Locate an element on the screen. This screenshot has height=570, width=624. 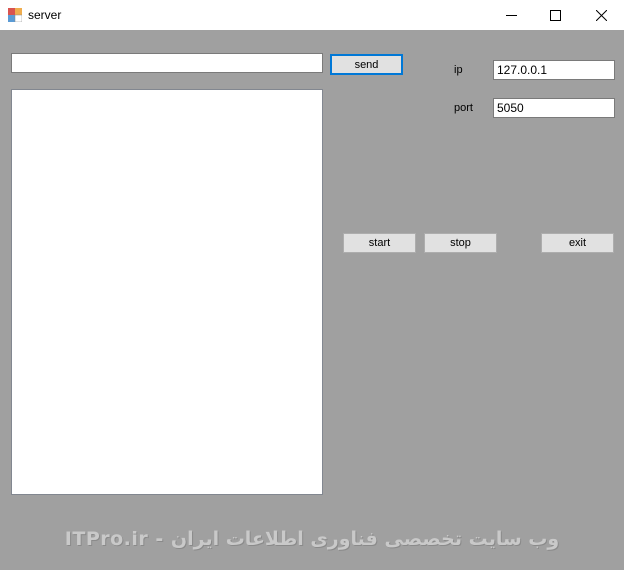
exit-button: exit is located at coordinates (577, 243).